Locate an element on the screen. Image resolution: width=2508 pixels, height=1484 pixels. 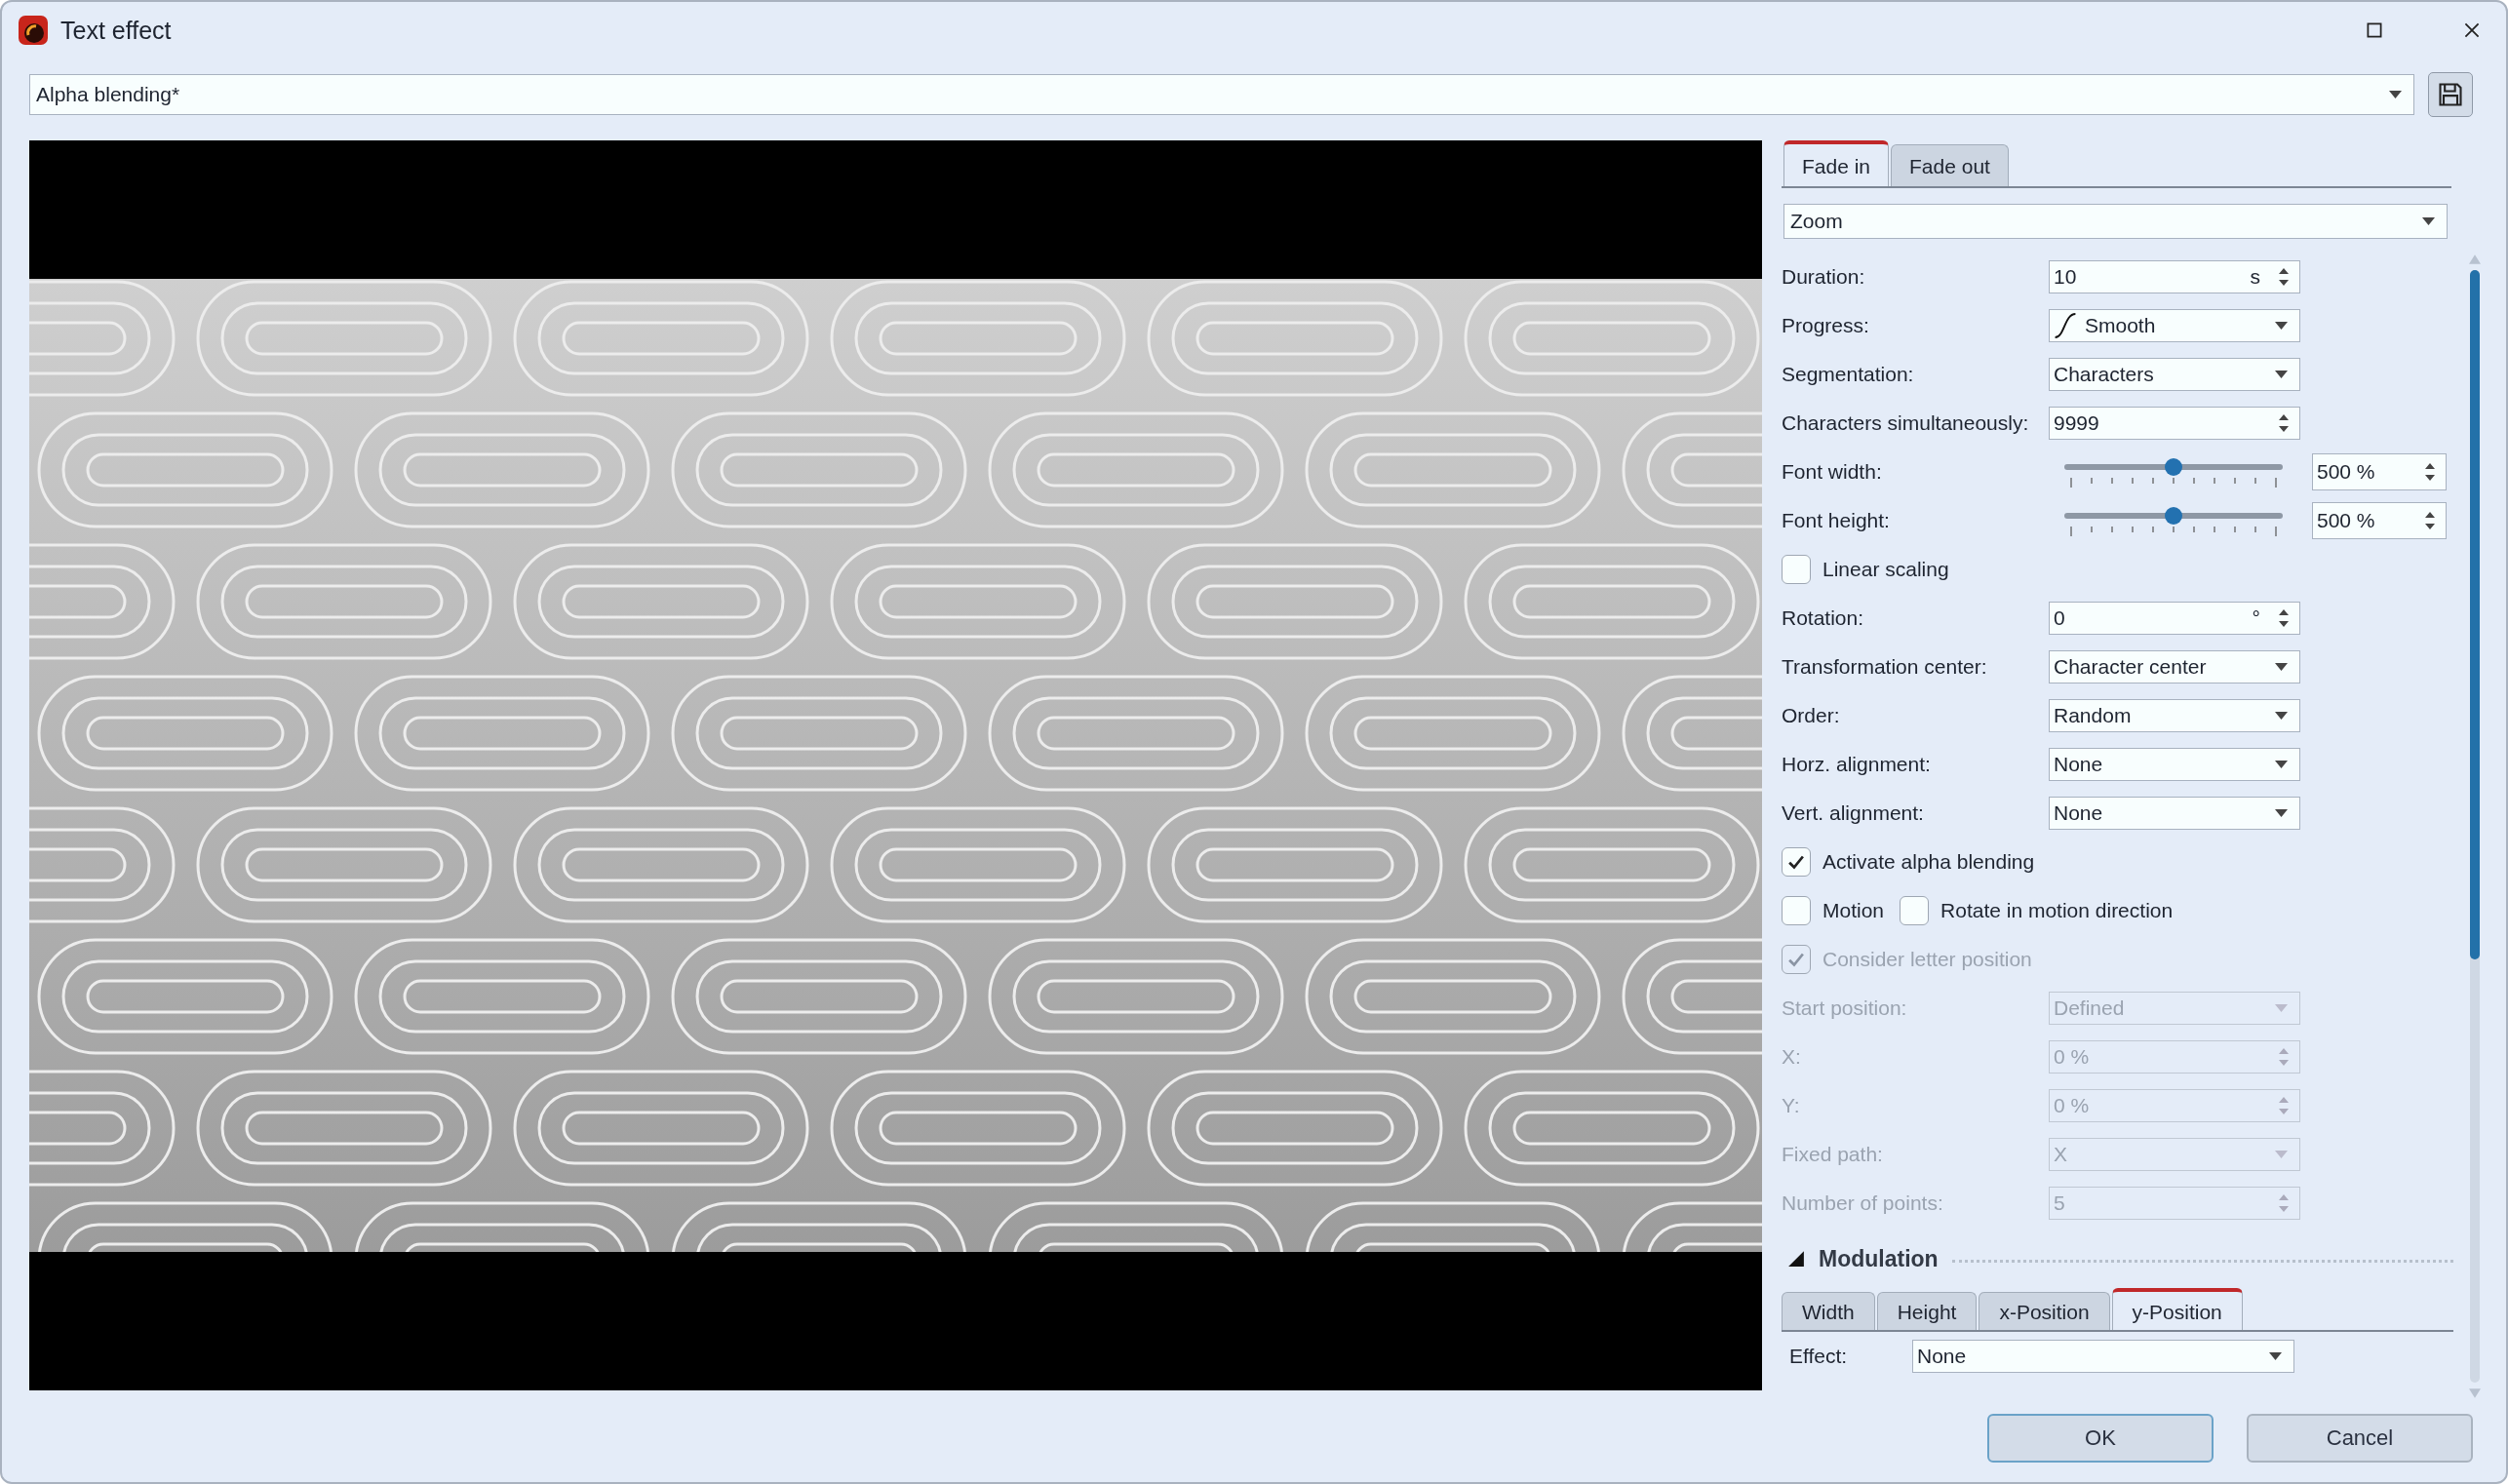
field-label: Number of points: is located at coordinates (1863, 1203).